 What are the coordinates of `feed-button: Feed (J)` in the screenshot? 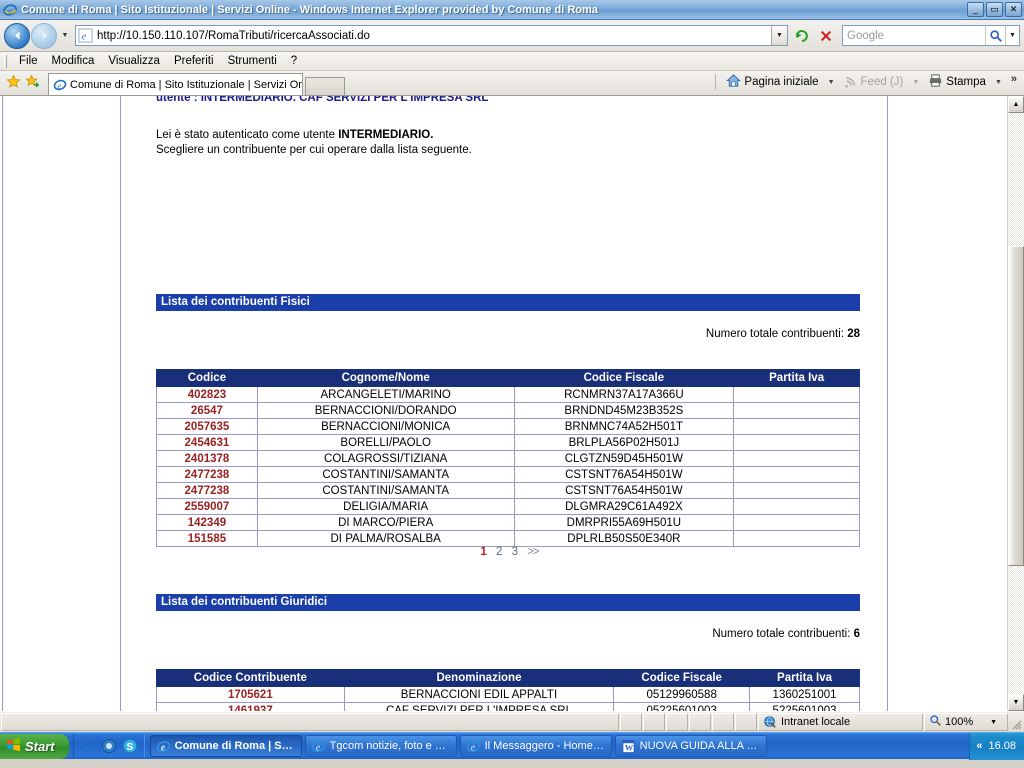 It's located at (874, 82).